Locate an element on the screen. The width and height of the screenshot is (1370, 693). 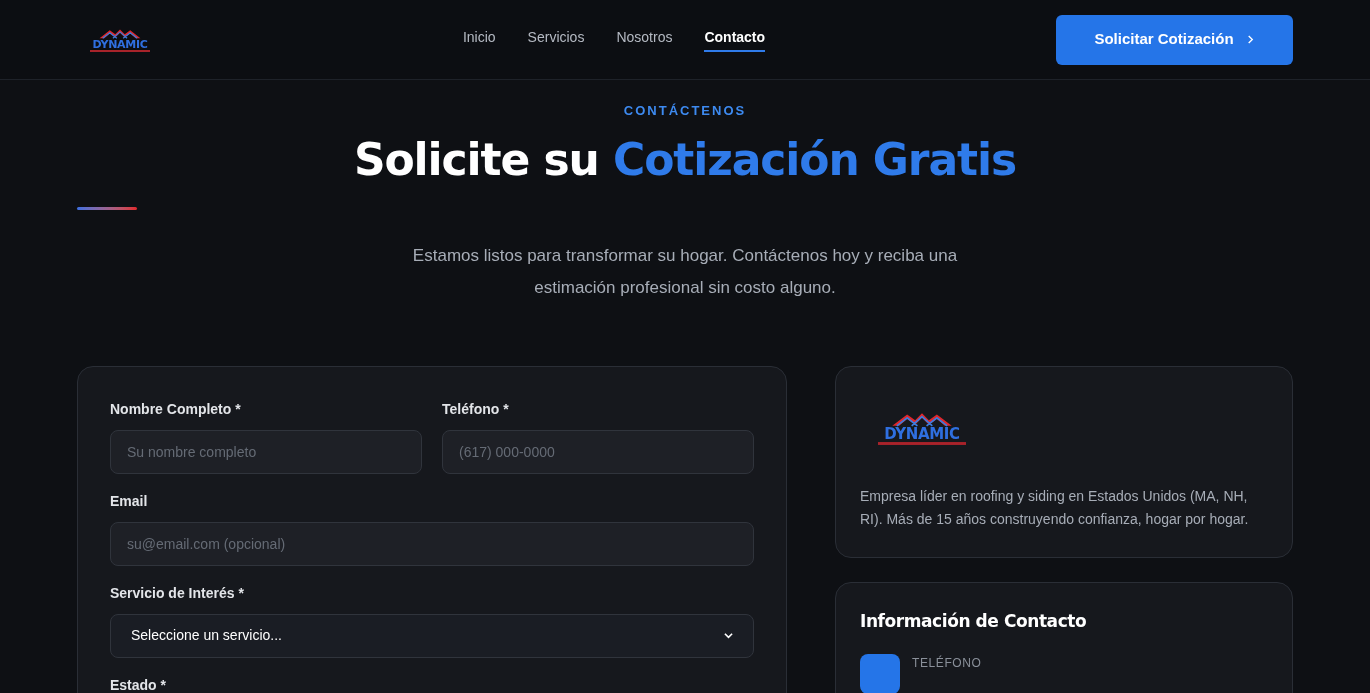
section-subtitle: Estamos listos para transformar su hogar. Contáctenos hoy y reciba una estimación profesional sin costo alguno. is located at coordinates (685, 271).